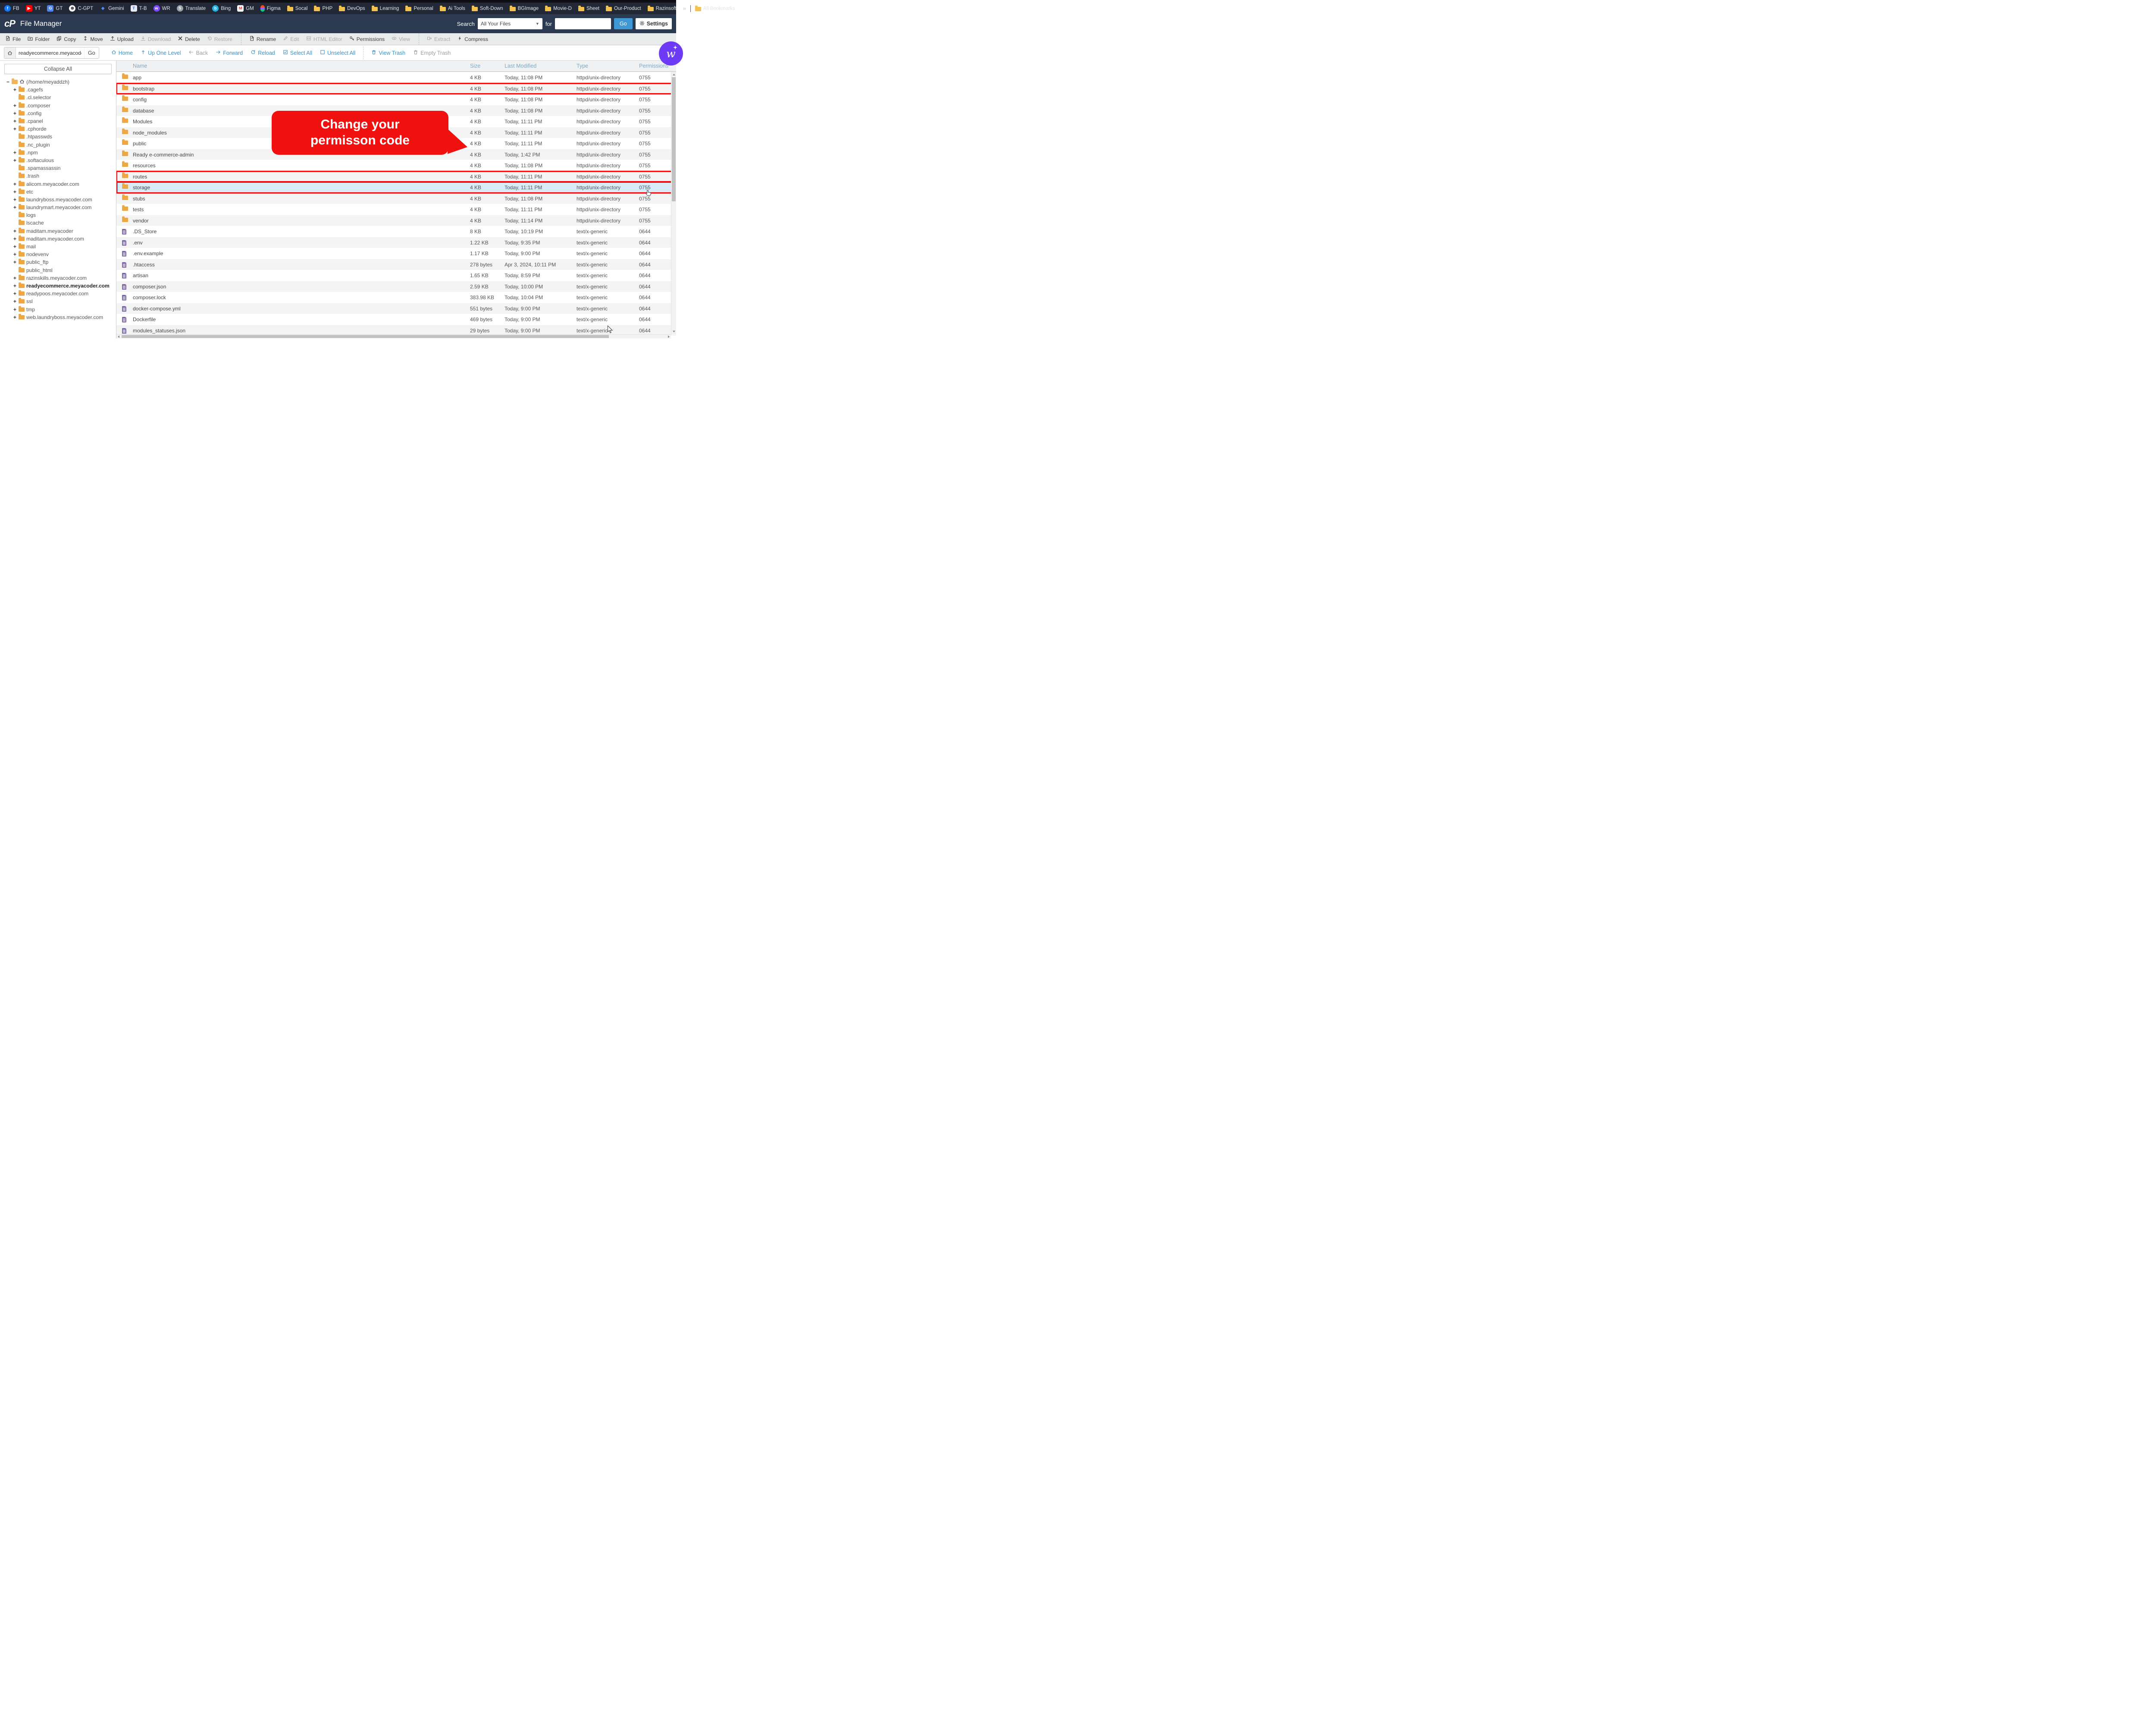 The image size is (2156, 1721). Describe the element at coordinates (58, 317) in the screenshot. I see `tree-item-web-laundryboss-meyacoder-com: + web.laundryboss.meyacoder.com` at that location.